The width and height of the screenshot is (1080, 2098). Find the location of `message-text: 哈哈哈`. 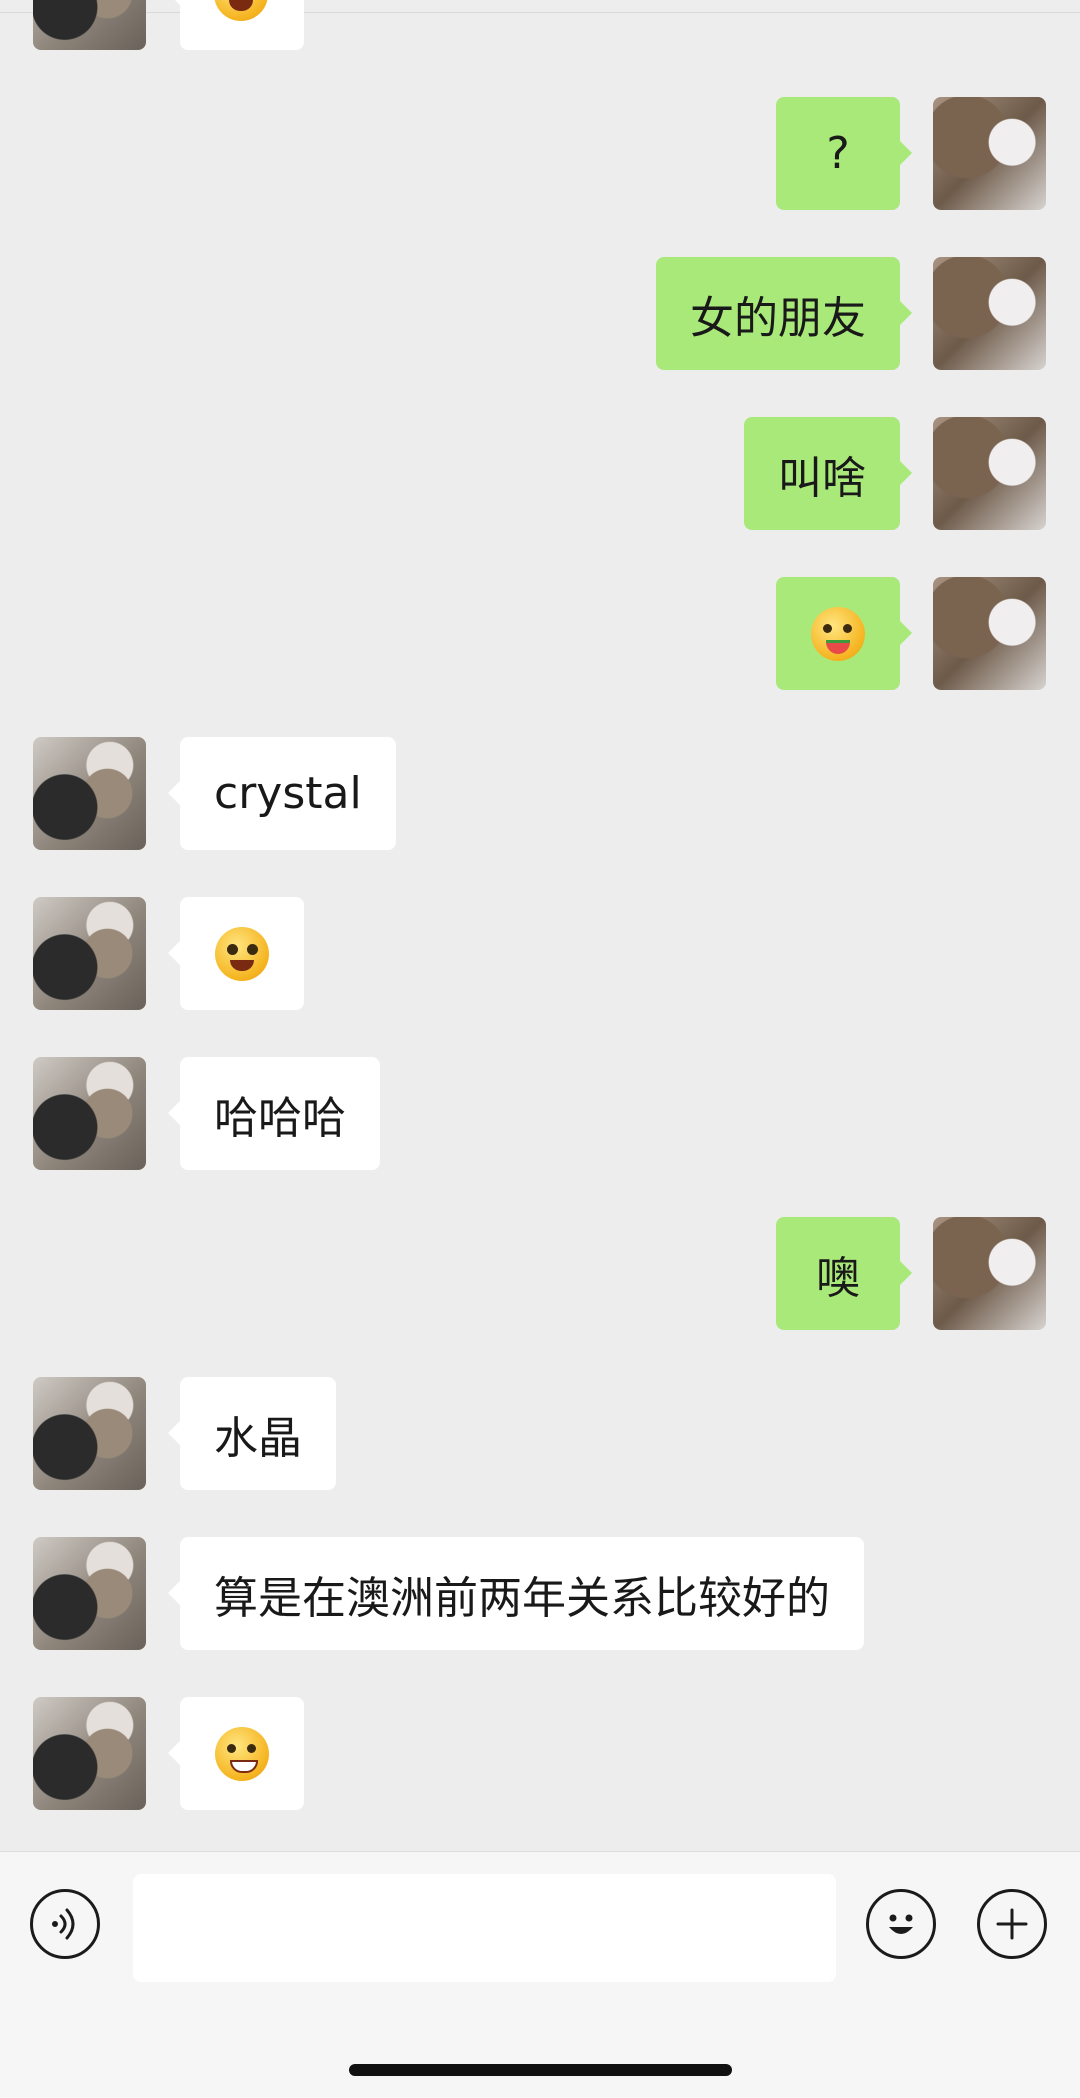

message-text: 哈哈哈 is located at coordinates (280, 1118).